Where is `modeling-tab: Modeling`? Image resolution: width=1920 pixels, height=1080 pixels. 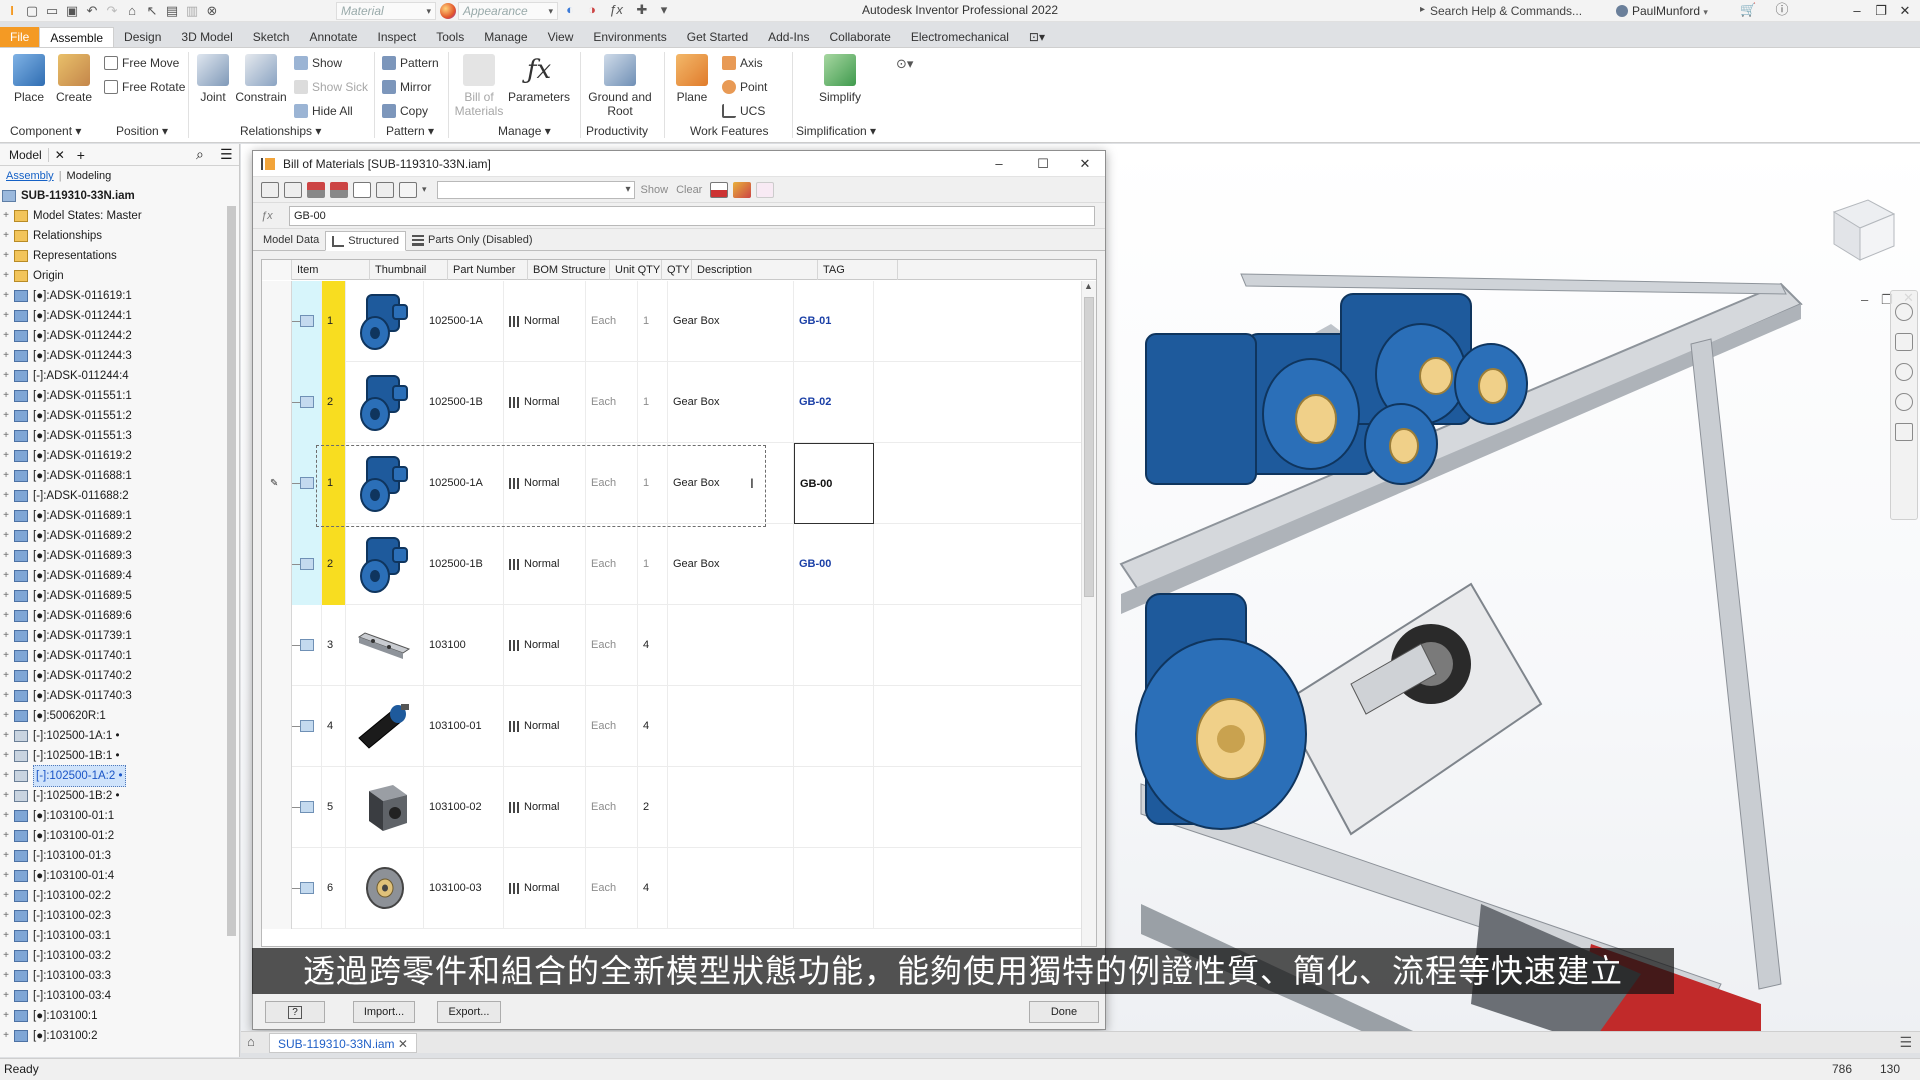 modeling-tab: Modeling is located at coordinates (89, 176).